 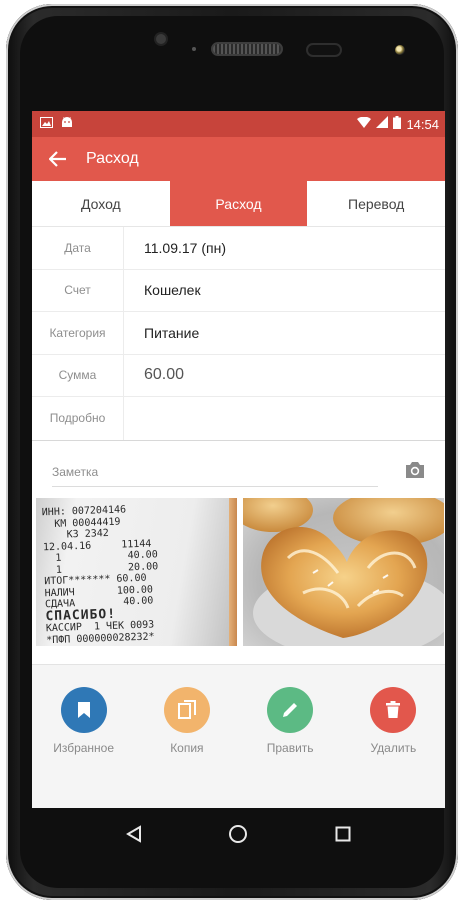 I want to click on android-notification-icon, so click(x=67, y=124).